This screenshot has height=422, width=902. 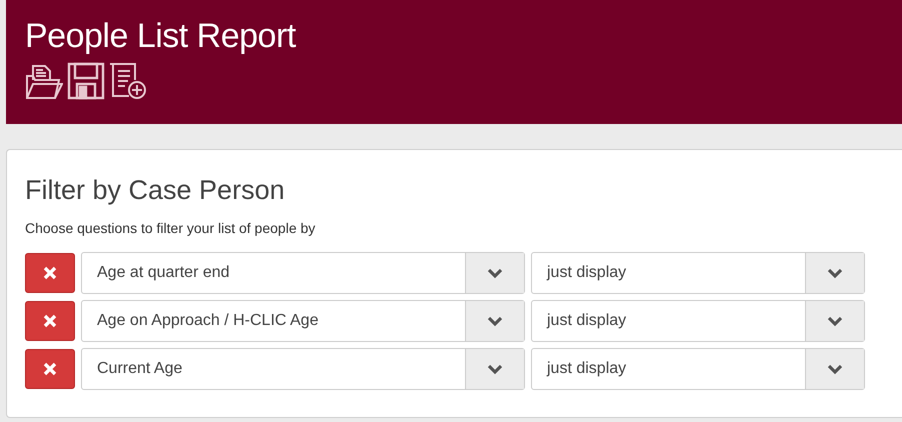 I want to click on question-select: Current Age, so click(x=303, y=369).